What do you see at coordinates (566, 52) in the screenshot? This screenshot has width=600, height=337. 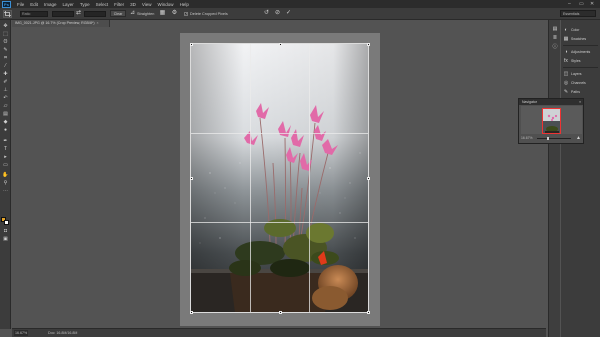 I see `adjustments-icon: ◑` at bounding box center [566, 52].